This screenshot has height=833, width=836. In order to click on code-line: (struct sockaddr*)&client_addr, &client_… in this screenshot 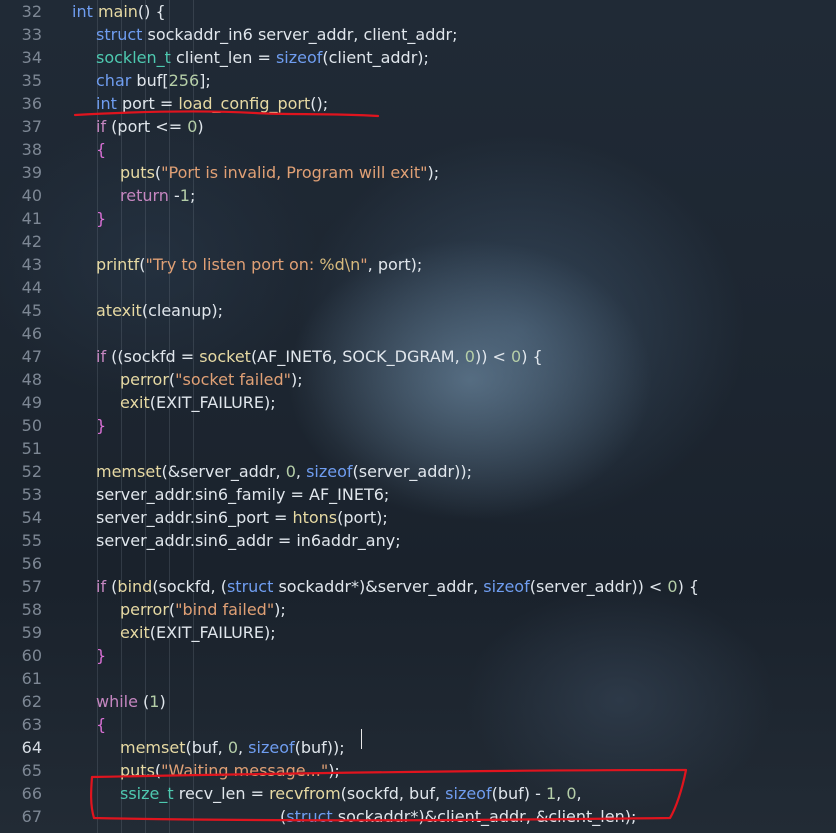, I will do `click(318, 816)`.